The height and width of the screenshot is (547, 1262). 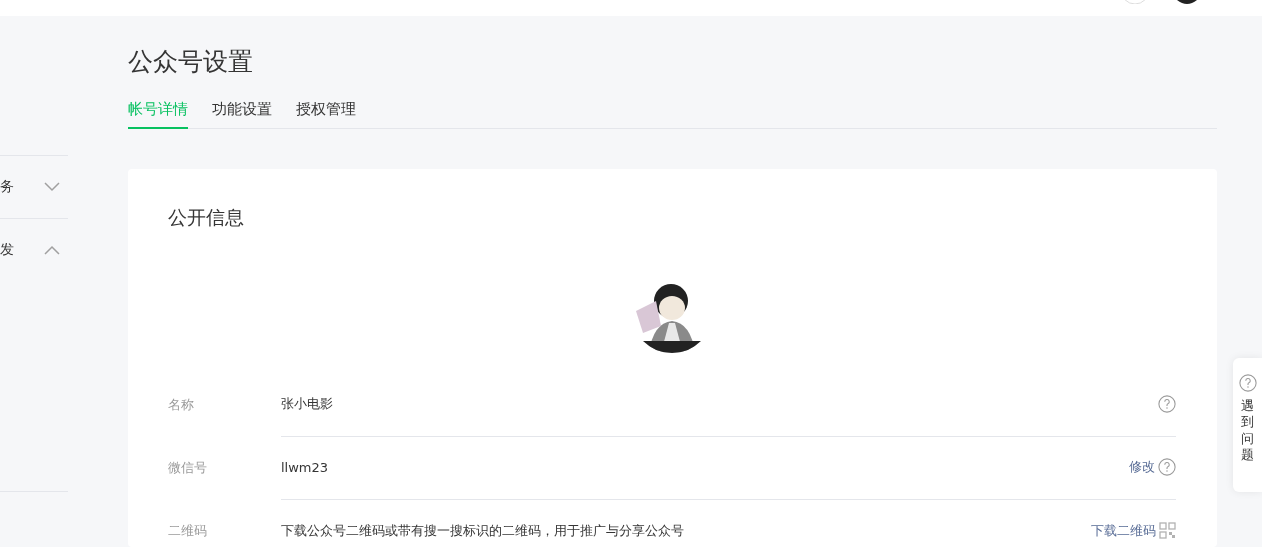 I want to click on chevron-up-icon, so click(x=52, y=250).